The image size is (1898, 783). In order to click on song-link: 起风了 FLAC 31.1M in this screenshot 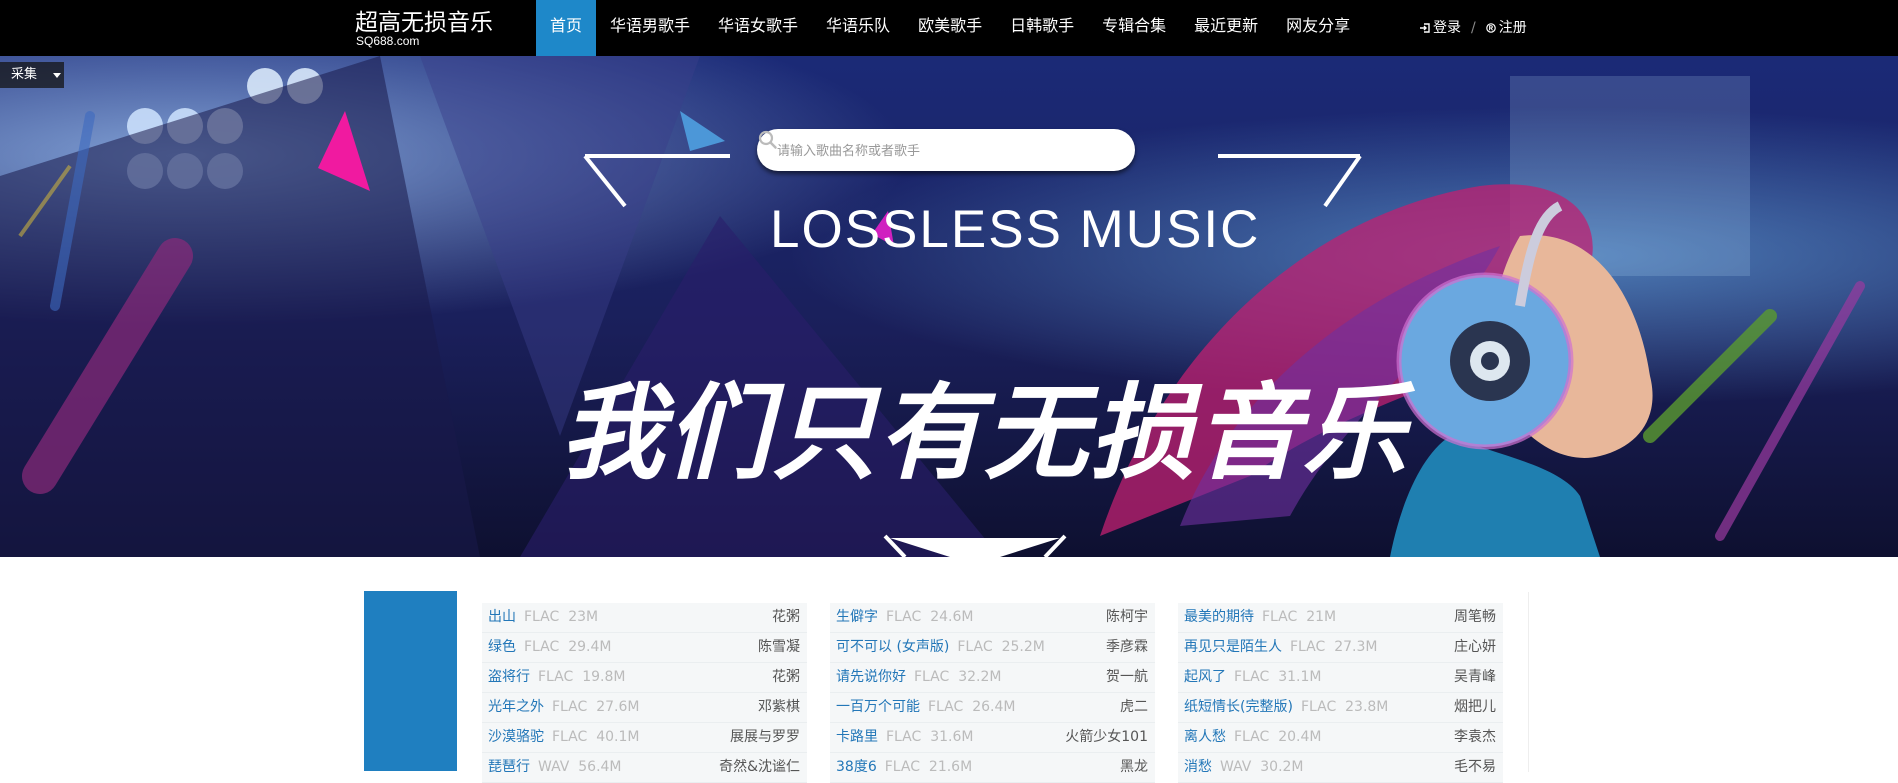, I will do `click(1252, 677)`.